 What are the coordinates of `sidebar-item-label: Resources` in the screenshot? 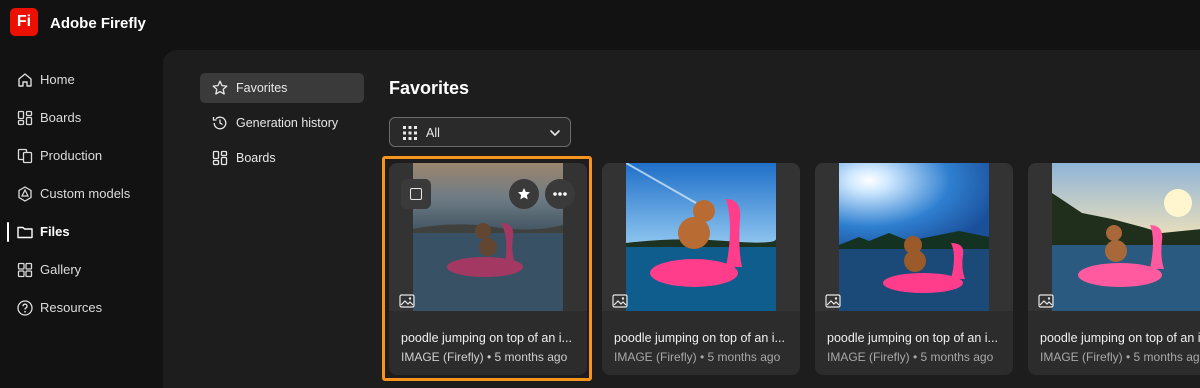 It's located at (71, 307).